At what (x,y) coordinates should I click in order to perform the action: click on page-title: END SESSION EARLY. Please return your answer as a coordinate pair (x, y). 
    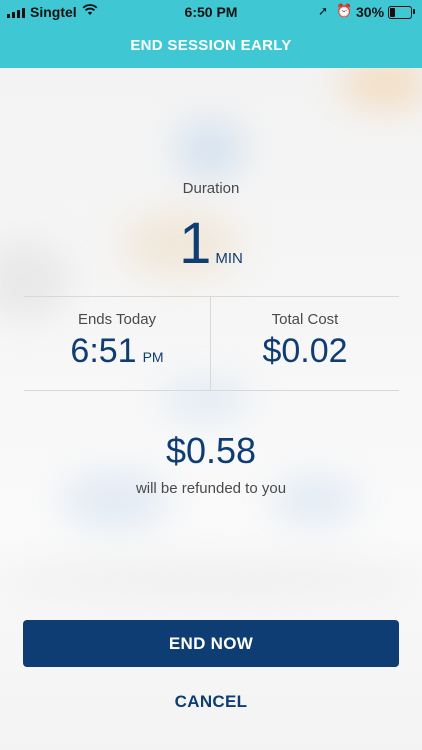
    Looking at the image, I should click on (211, 46).